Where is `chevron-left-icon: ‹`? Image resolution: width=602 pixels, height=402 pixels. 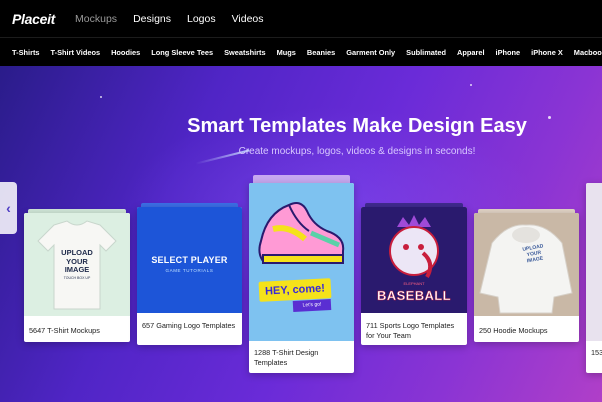
chevron-left-icon: ‹ is located at coordinates (8, 208).